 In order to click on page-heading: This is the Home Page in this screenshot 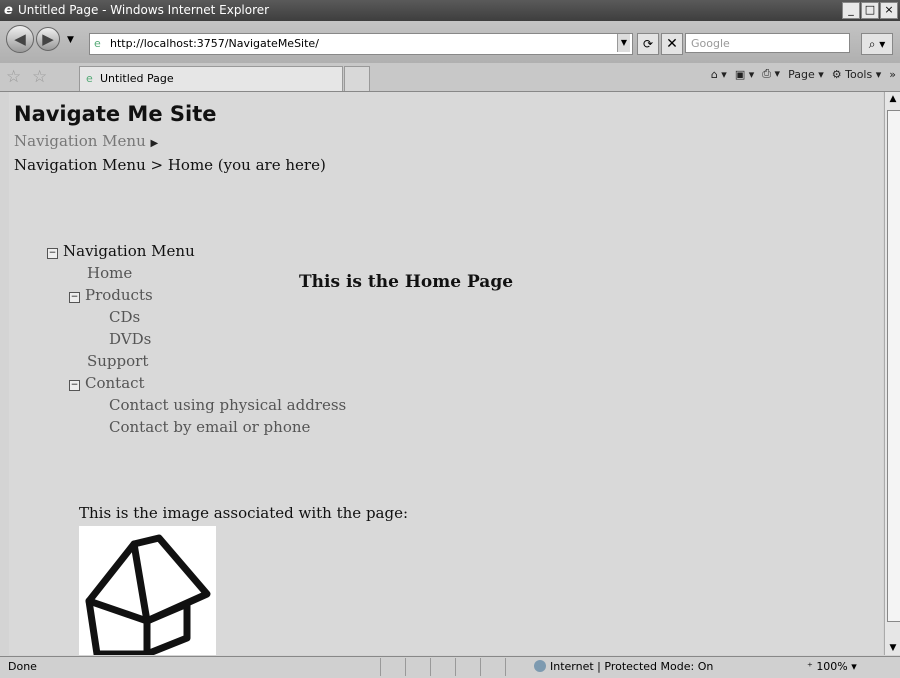, I will do `click(406, 282)`.